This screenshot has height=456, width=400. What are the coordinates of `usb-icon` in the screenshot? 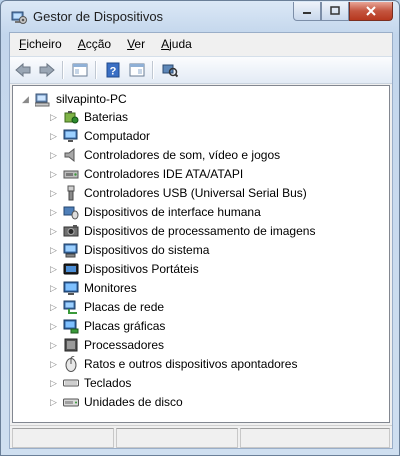 It's located at (71, 193).